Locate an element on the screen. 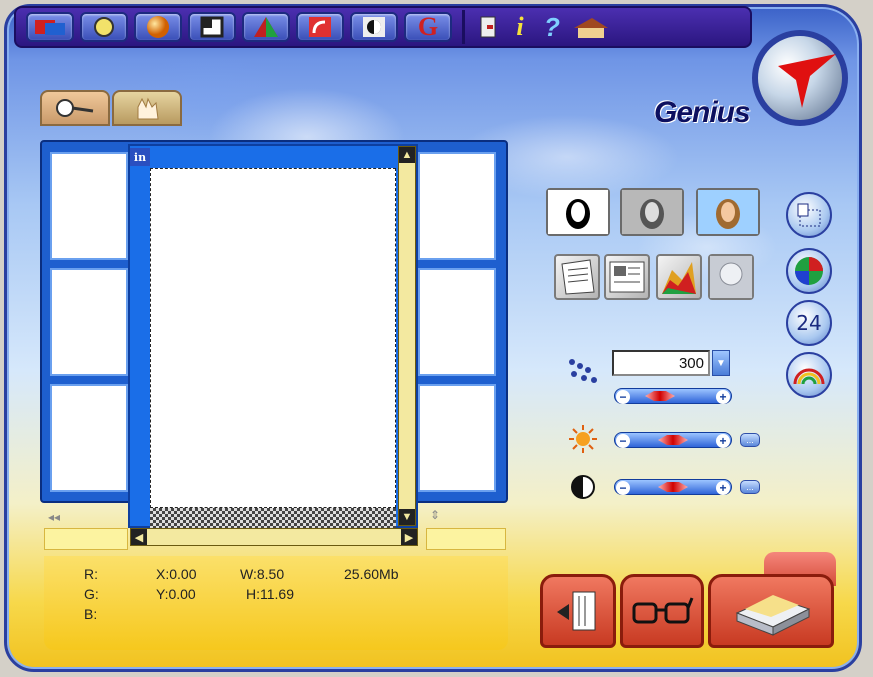  tab-zoom is located at coordinates (75, 108).